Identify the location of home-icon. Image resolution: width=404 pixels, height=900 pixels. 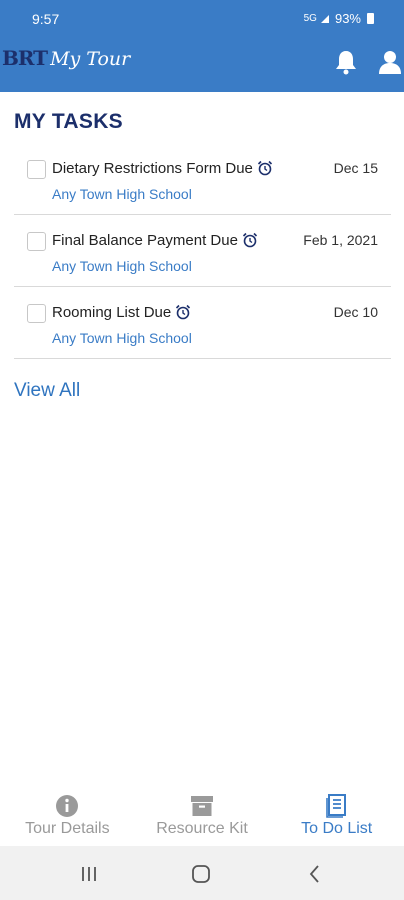
(201, 874).